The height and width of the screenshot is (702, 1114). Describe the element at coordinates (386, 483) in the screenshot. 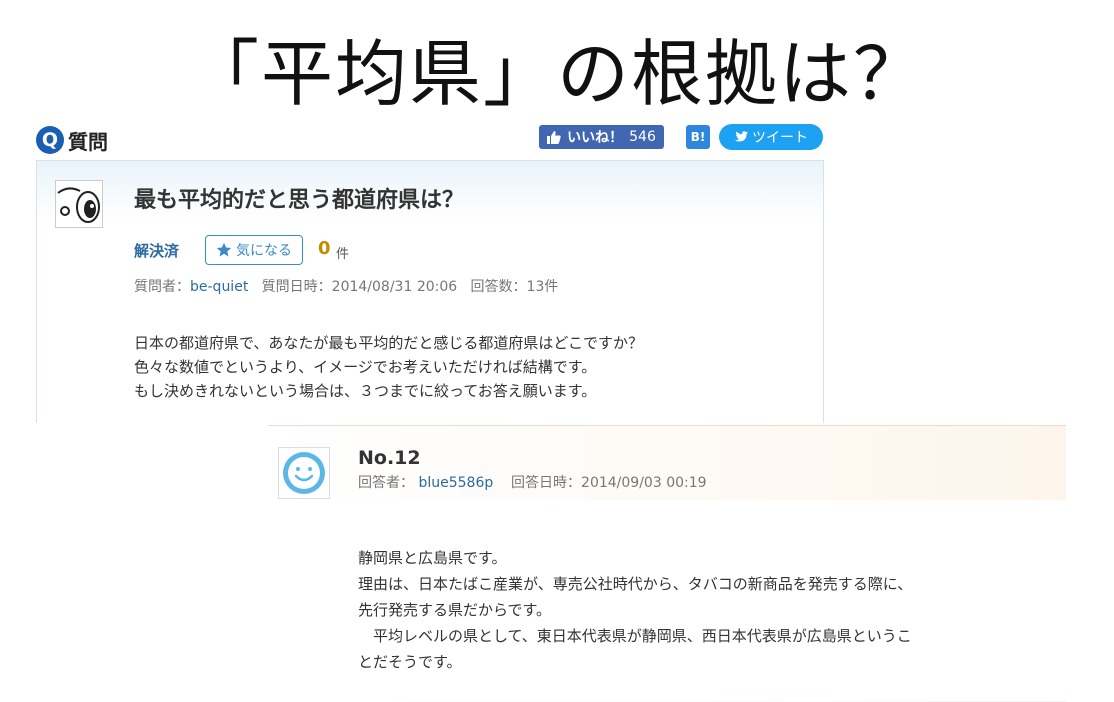

I see `answerer-label: 回答者：` at that location.